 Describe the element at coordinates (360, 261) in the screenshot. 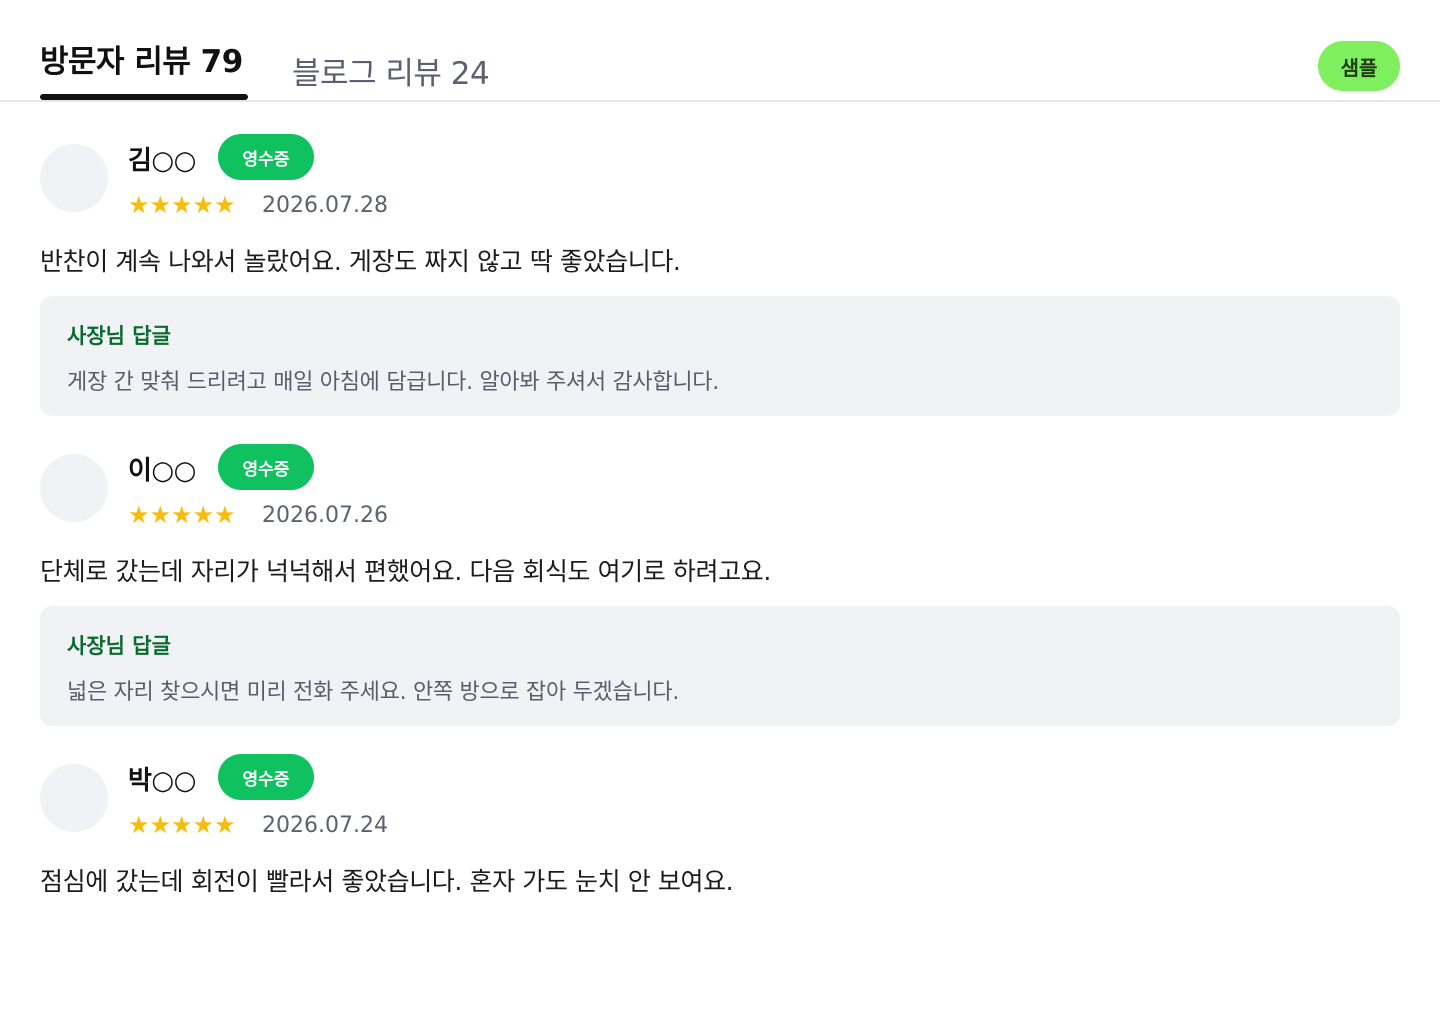

I see `review-text: 반찬이 계속 나와서 놀랐어요. 게장도 짜지 않고 딱 좋았습니다.` at that location.